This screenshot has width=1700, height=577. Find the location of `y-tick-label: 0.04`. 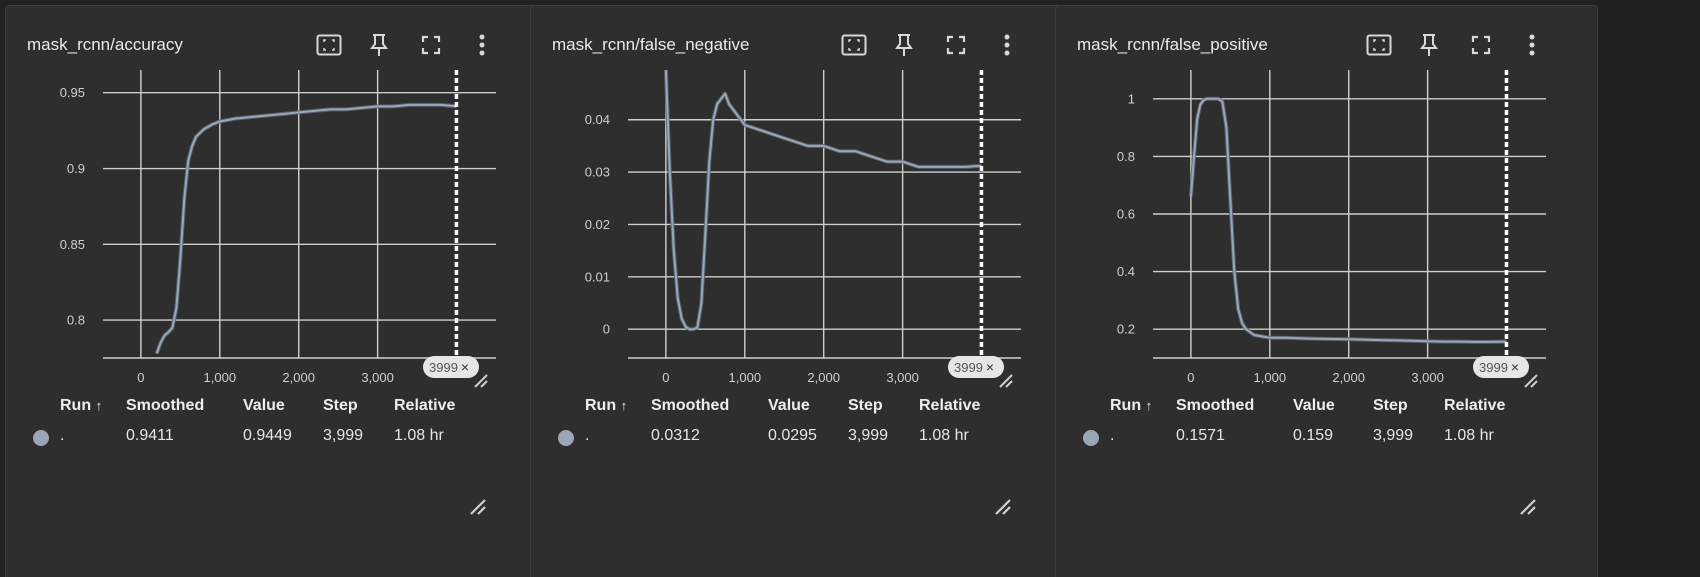

y-tick-label: 0.04 is located at coordinates (597, 119).